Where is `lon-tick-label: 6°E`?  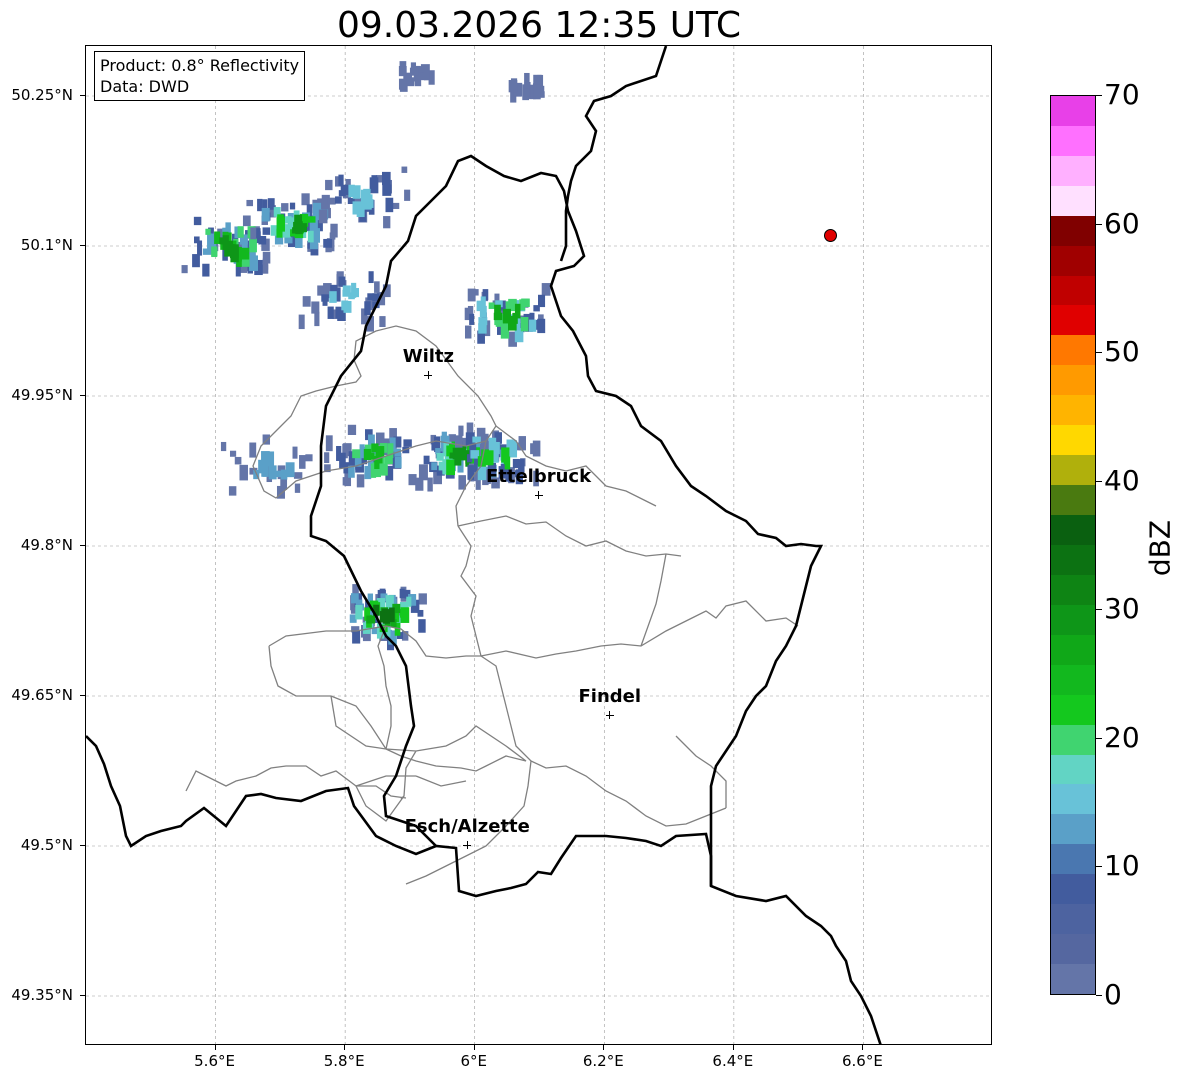
lon-tick-label: 6°E is located at coordinates (473, 1061).